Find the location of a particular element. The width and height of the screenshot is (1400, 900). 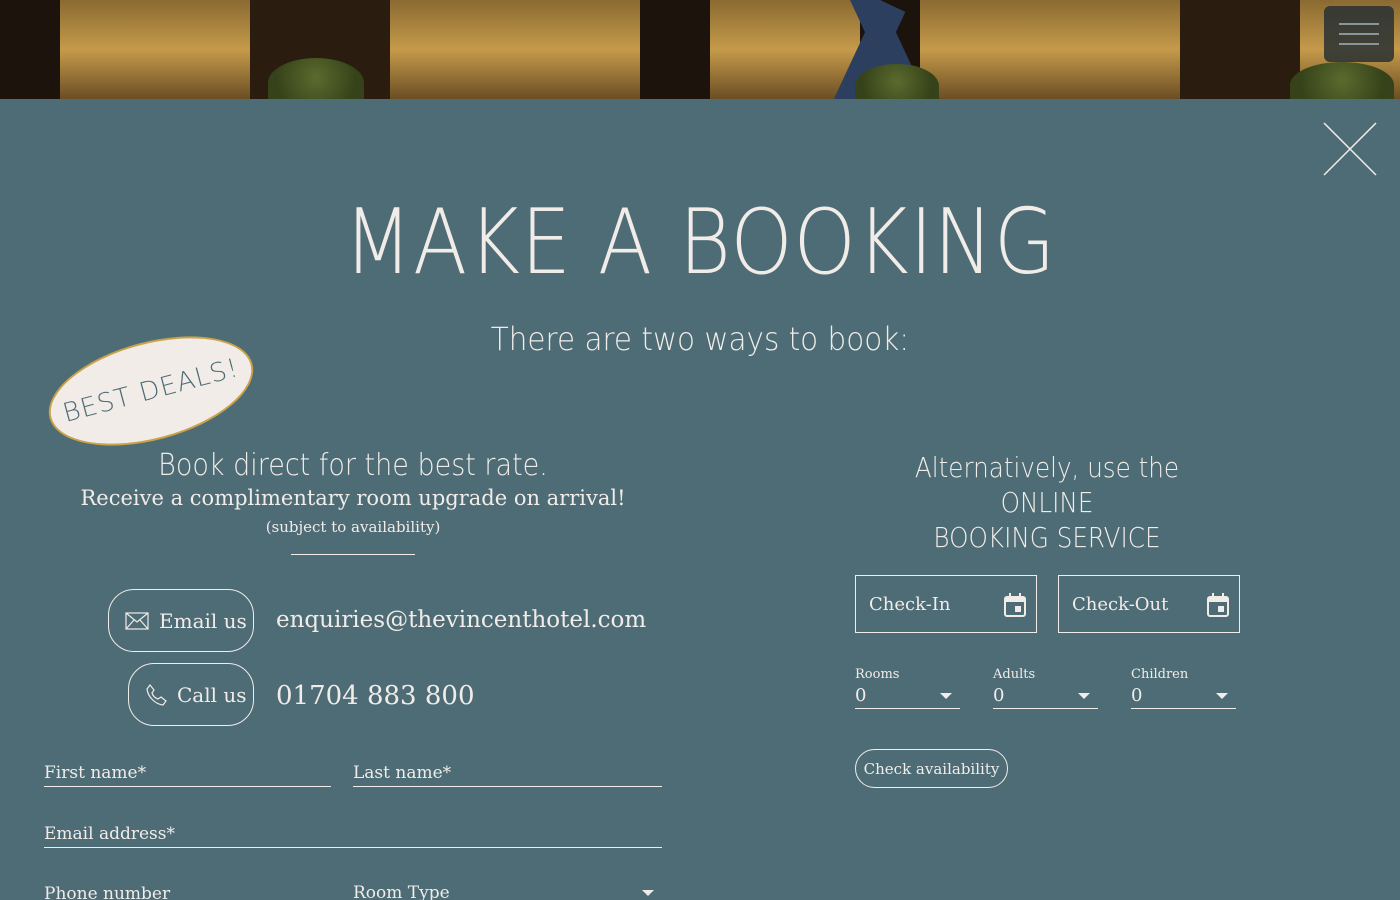

email-us-label: Email us is located at coordinates (203, 620).